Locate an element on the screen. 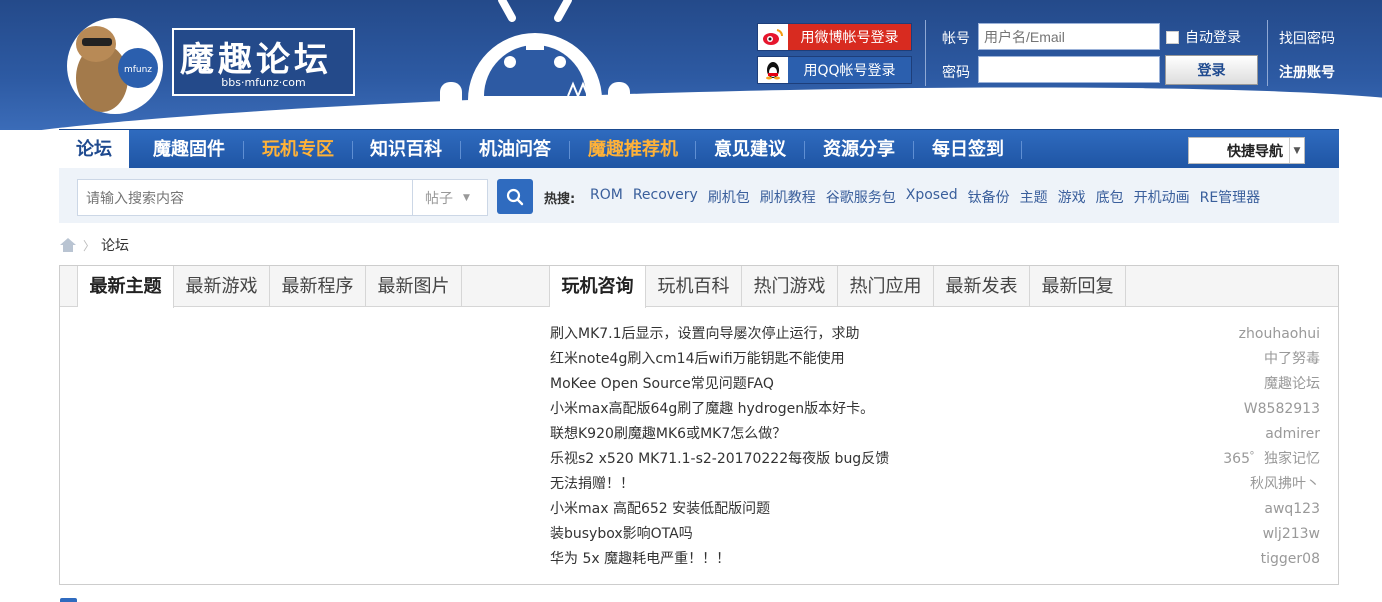  hot-search-label: 热搜: is located at coordinates (560, 199).